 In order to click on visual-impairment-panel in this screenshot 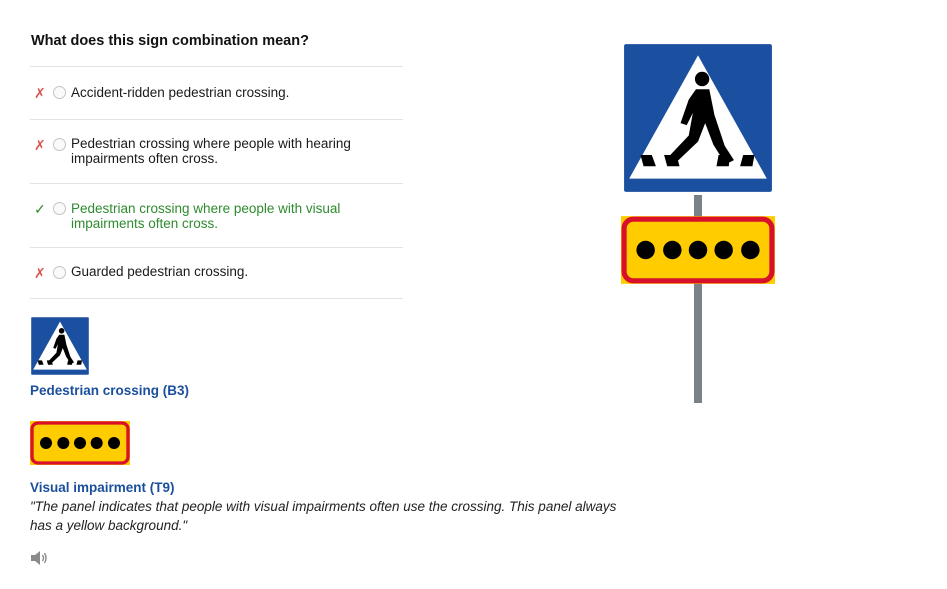, I will do `click(698, 250)`.